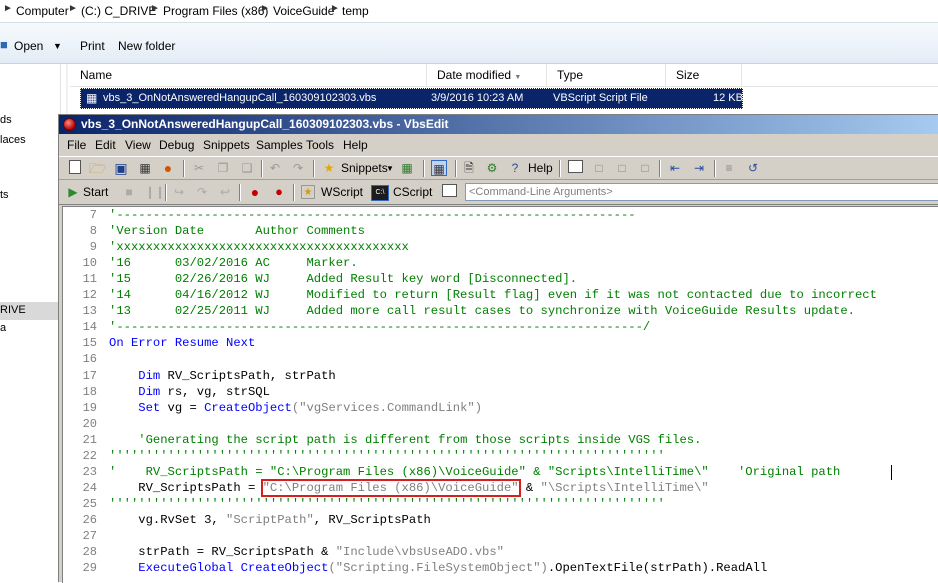 The image size is (938, 583). What do you see at coordinates (540, 168) in the screenshot?
I see `help-button: Help` at bounding box center [540, 168].